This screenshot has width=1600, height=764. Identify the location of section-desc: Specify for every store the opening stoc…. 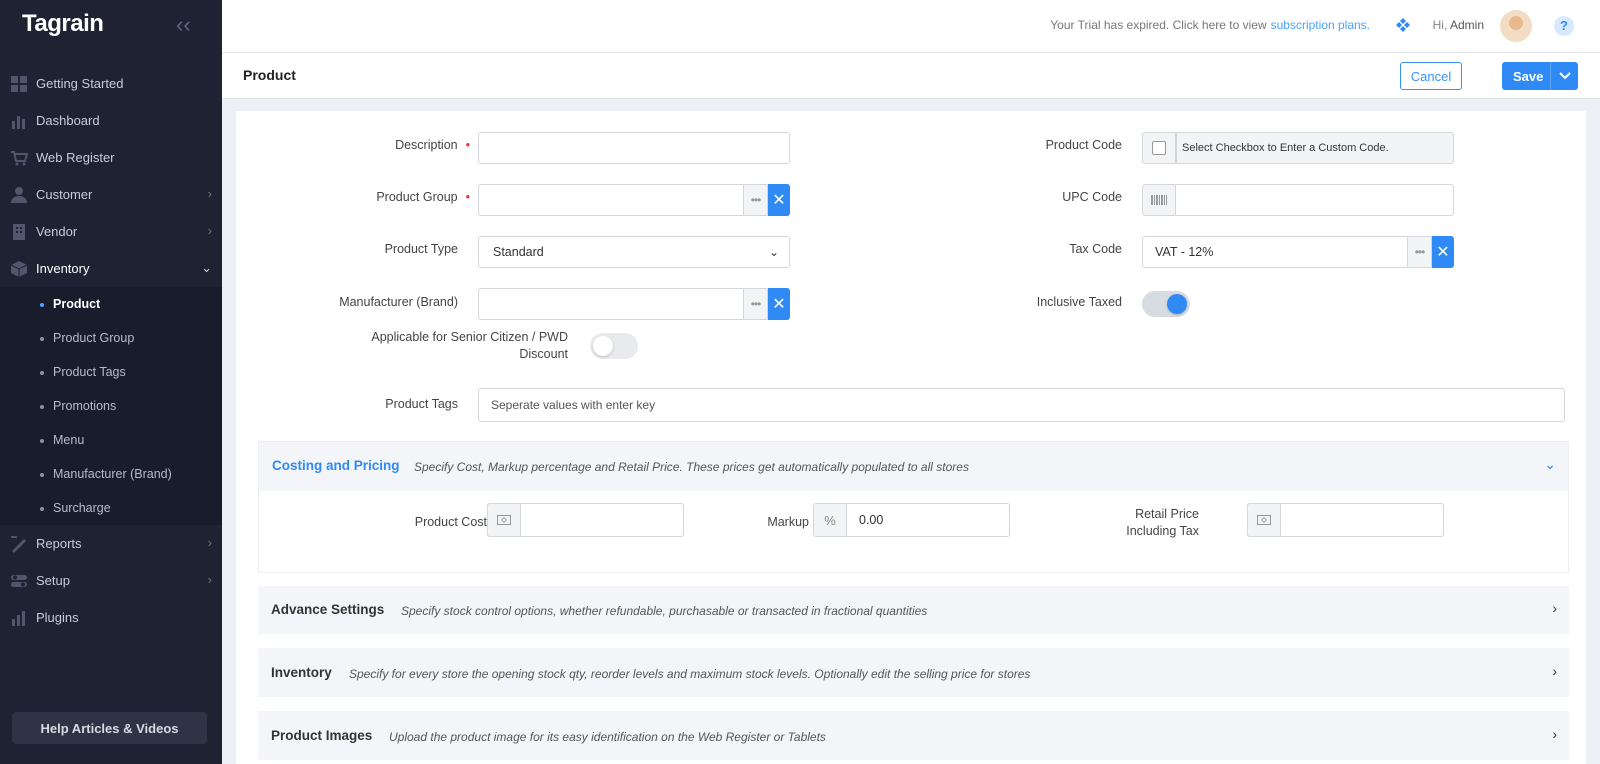
(690, 674).